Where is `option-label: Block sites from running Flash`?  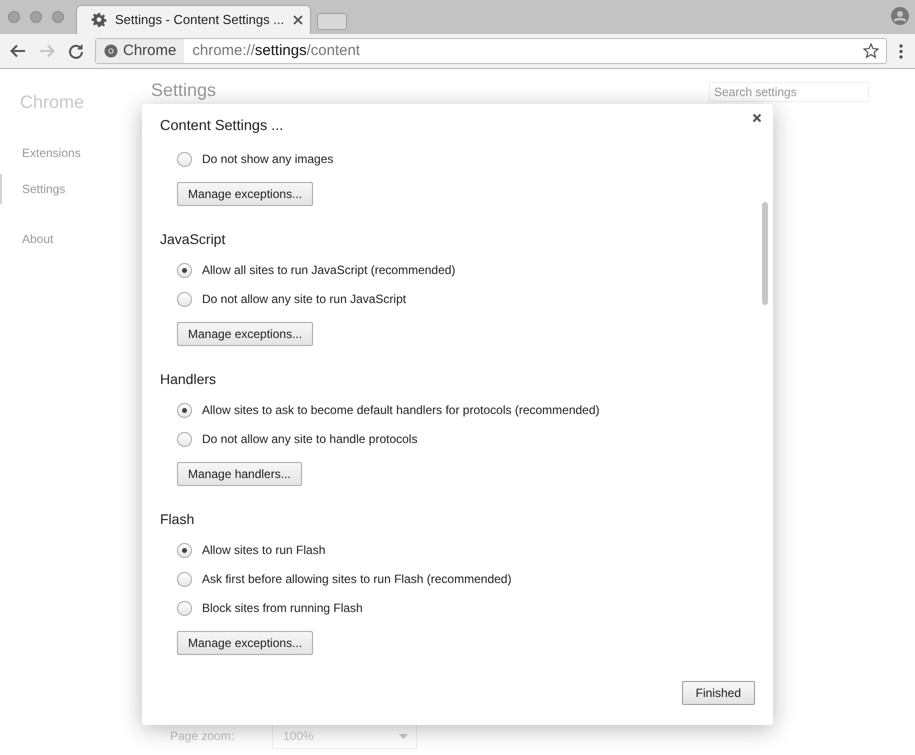 option-label: Block sites from running Flash is located at coordinates (282, 609).